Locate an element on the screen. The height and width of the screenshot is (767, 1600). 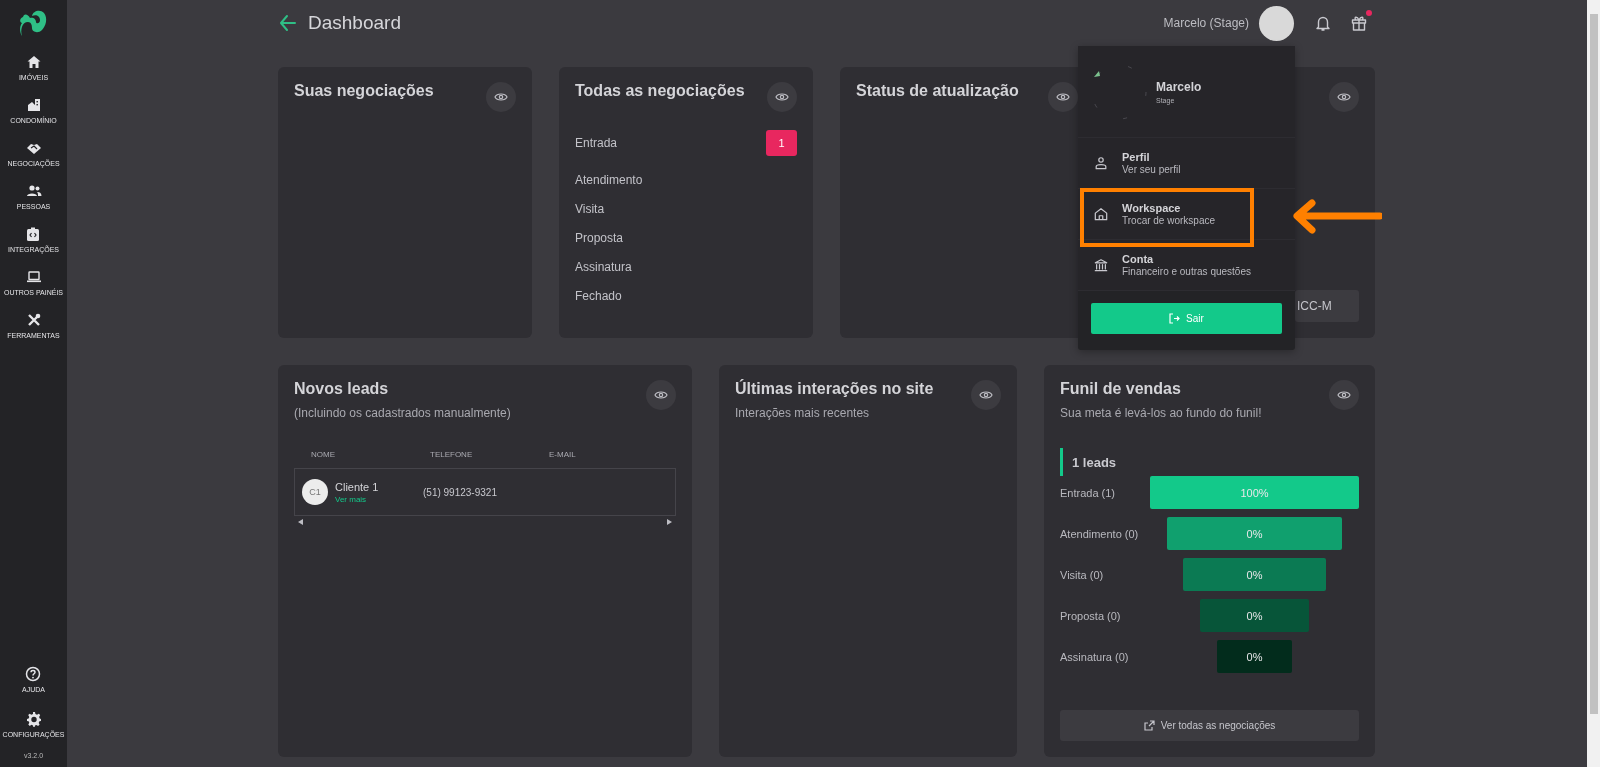
card-subtitle: Sua meta é levá-los ao fundo do funil! is located at coordinates (1161, 413).